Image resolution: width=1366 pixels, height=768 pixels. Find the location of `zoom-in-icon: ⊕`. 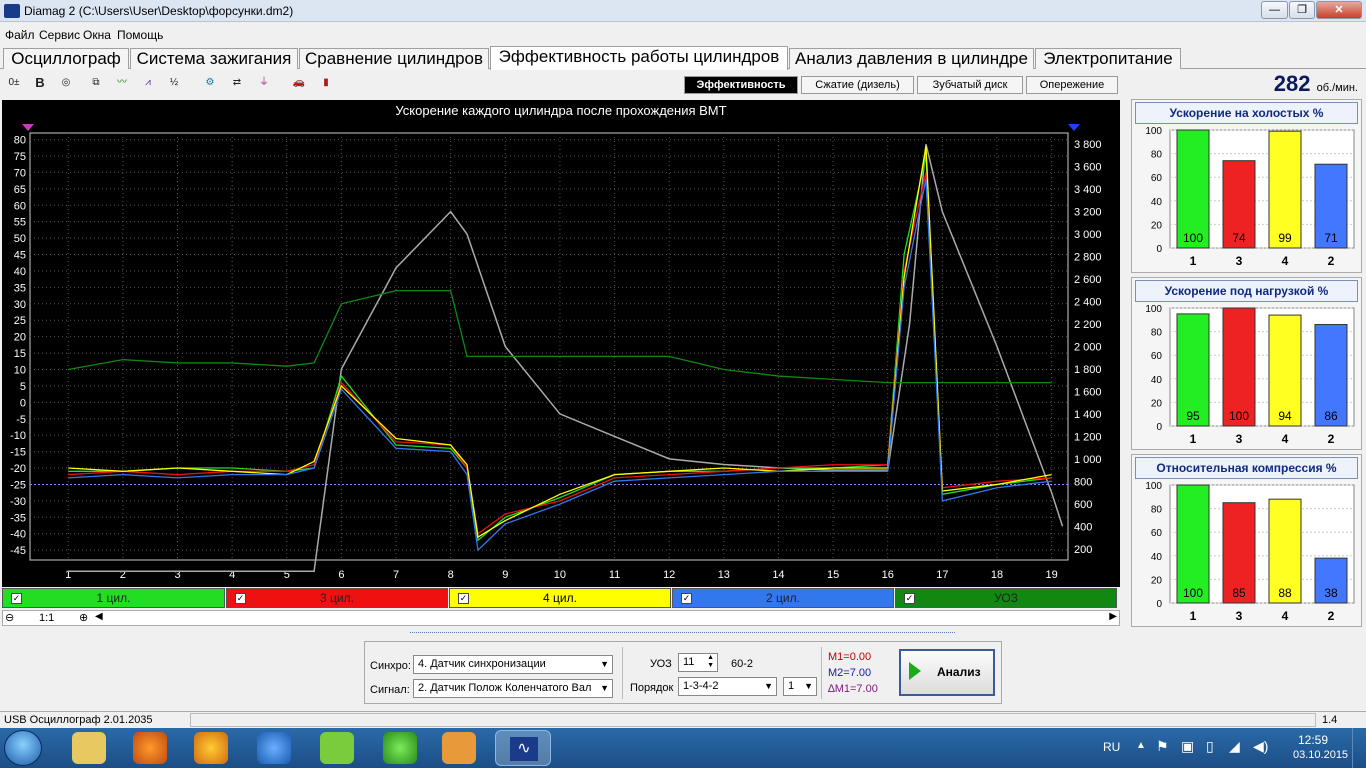

zoom-in-icon: ⊕ is located at coordinates (83, 617).